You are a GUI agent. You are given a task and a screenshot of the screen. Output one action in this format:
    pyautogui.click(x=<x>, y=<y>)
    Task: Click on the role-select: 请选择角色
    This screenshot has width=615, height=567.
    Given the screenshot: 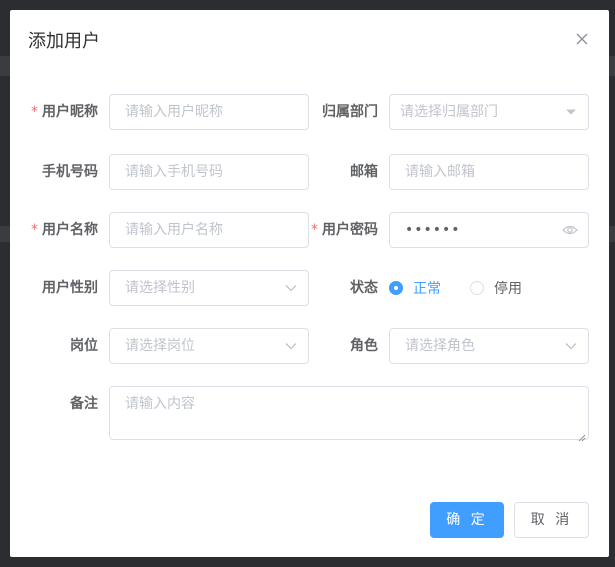 What is the action you would take?
    pyautogui.click(x=489, y=346)
    